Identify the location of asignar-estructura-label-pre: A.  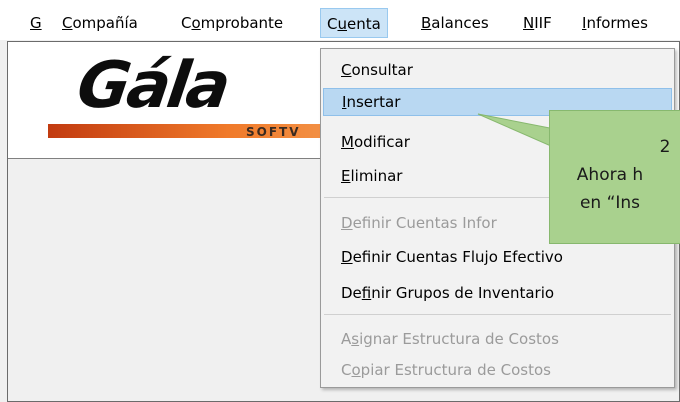
(346, 339).